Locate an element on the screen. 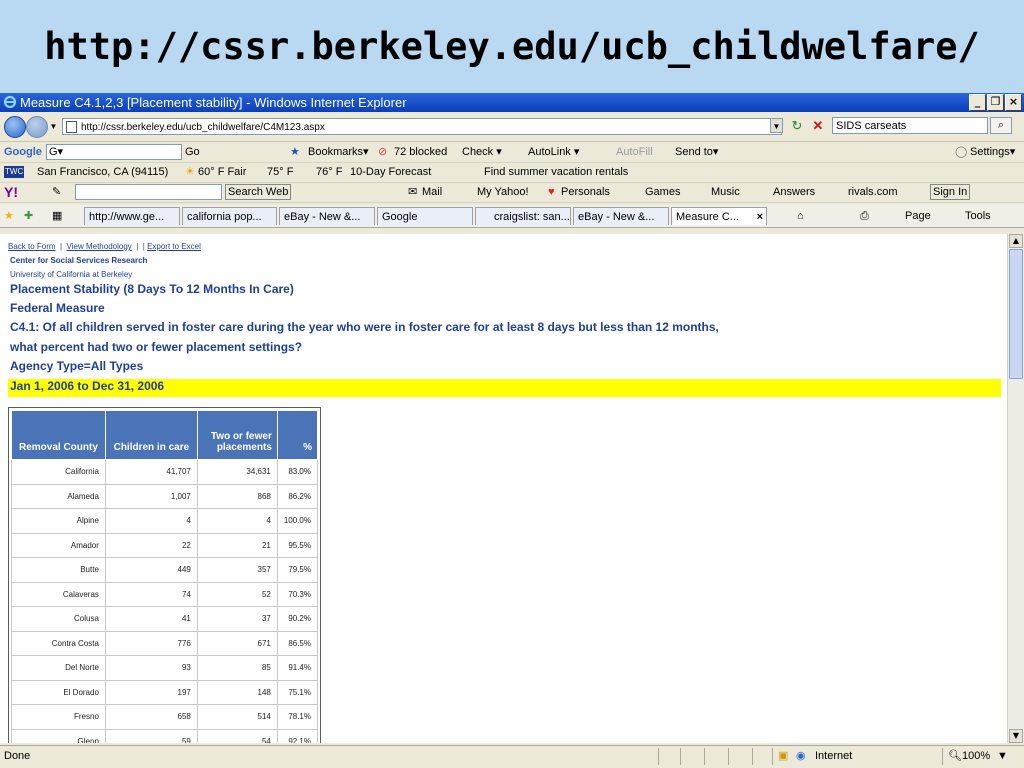  stop-icon: ✕ is located at coordinates (818, 126).